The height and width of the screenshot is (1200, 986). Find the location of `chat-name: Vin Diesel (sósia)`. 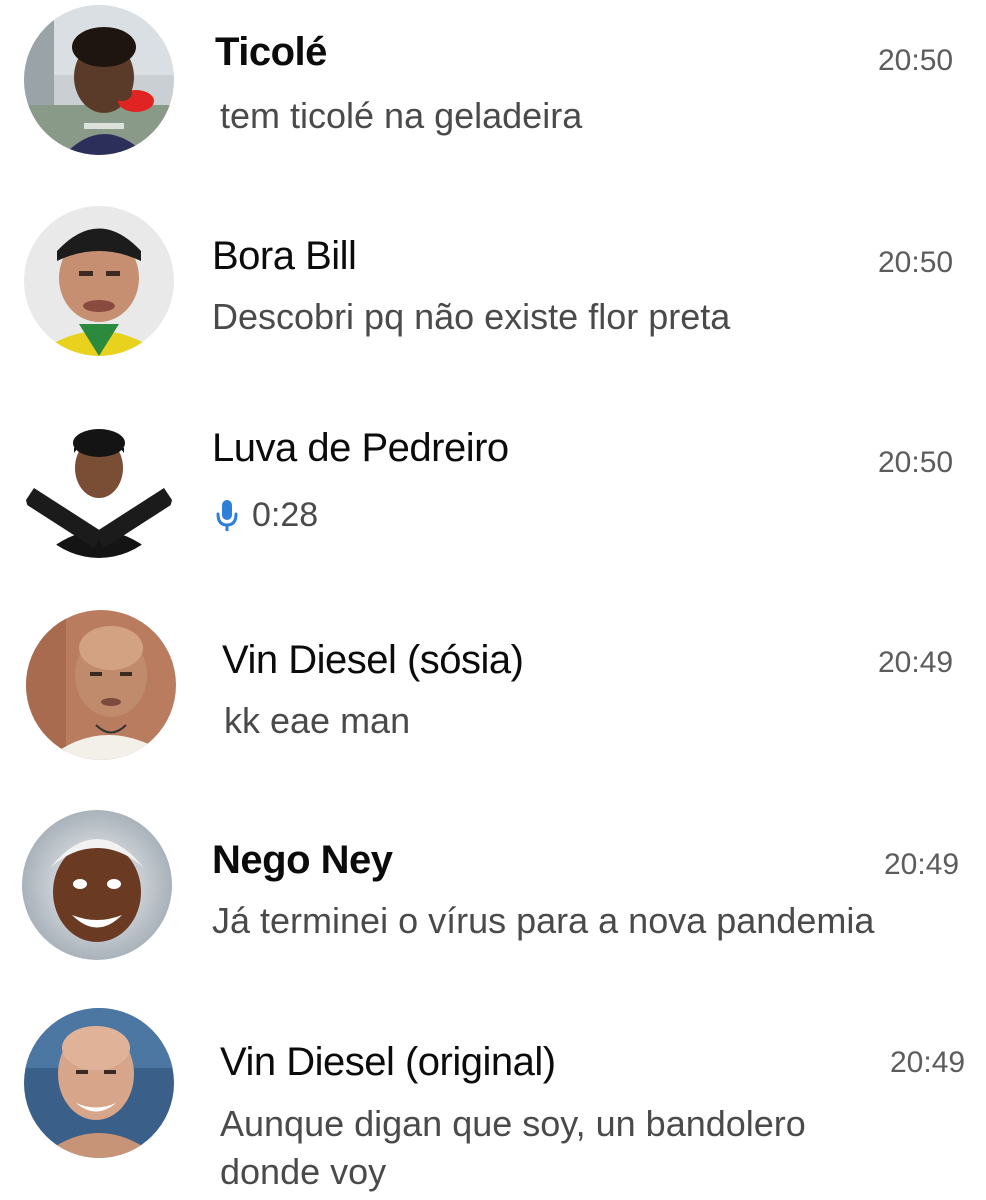

chat-name: Vin Diesel (sósia) is located at coordinates (373, 660).